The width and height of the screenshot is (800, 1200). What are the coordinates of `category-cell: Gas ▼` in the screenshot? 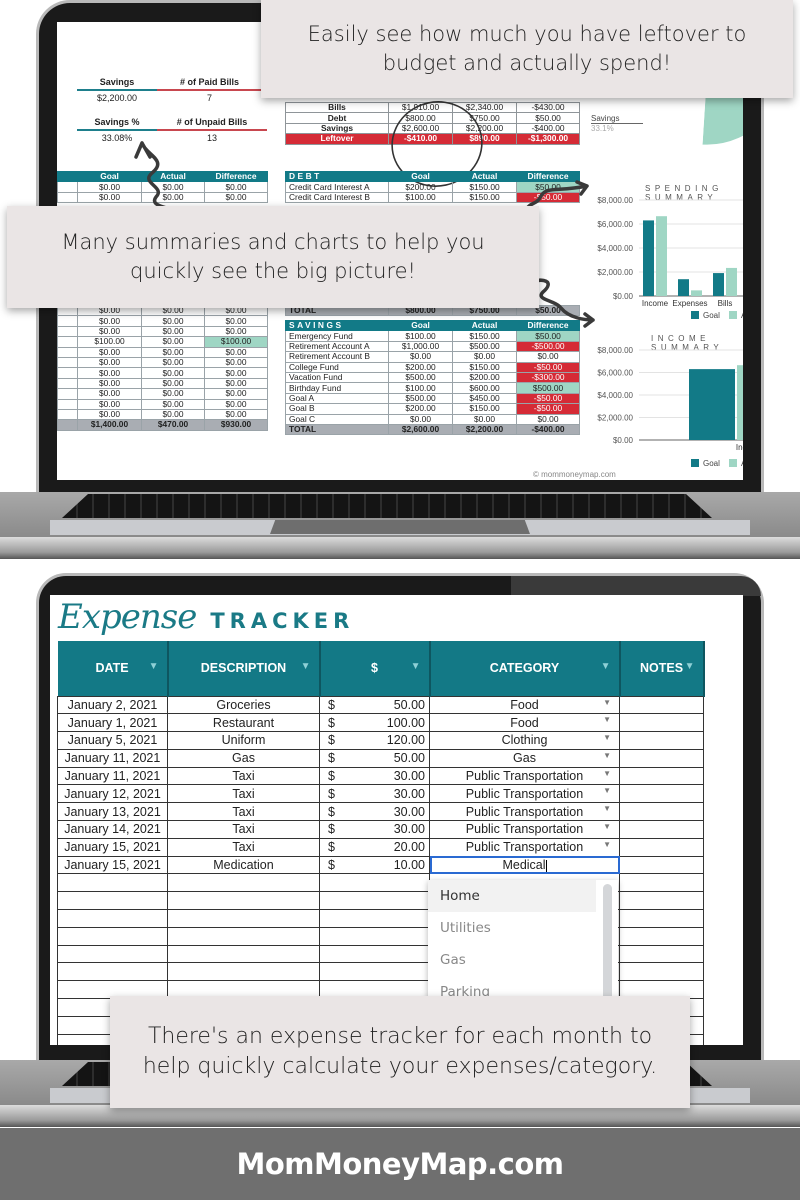 It's located at (524, 758).